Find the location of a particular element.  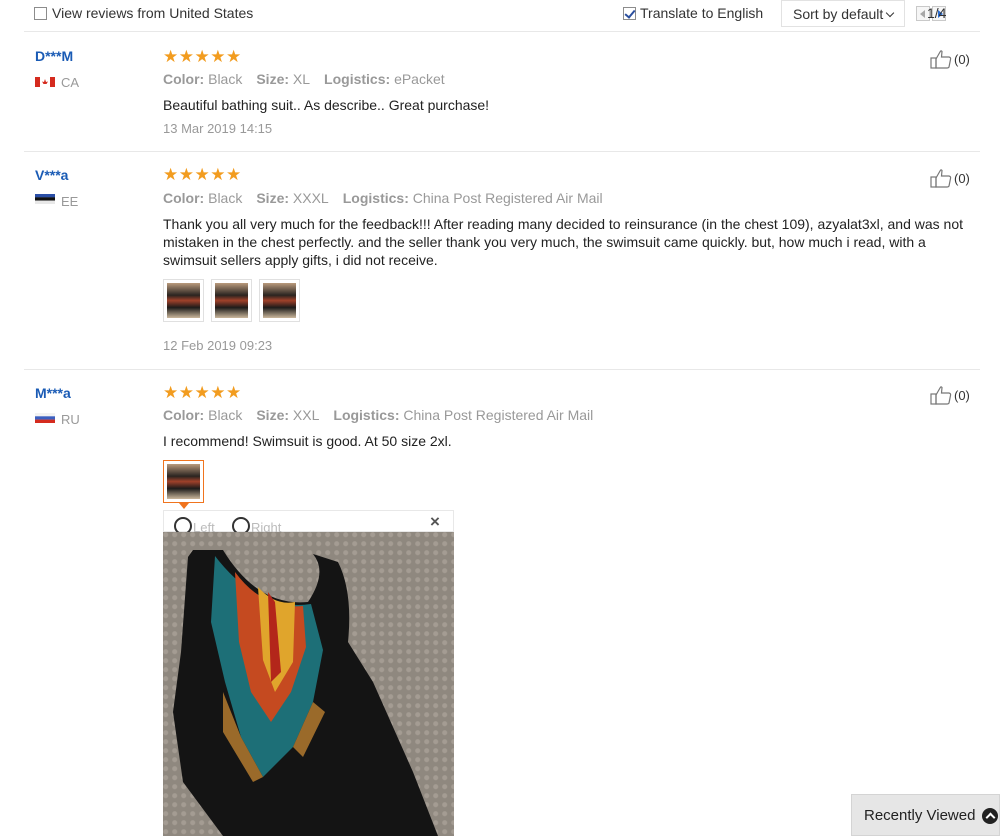

photo-viewer: Left Right × is located at coordinates (308, 669).